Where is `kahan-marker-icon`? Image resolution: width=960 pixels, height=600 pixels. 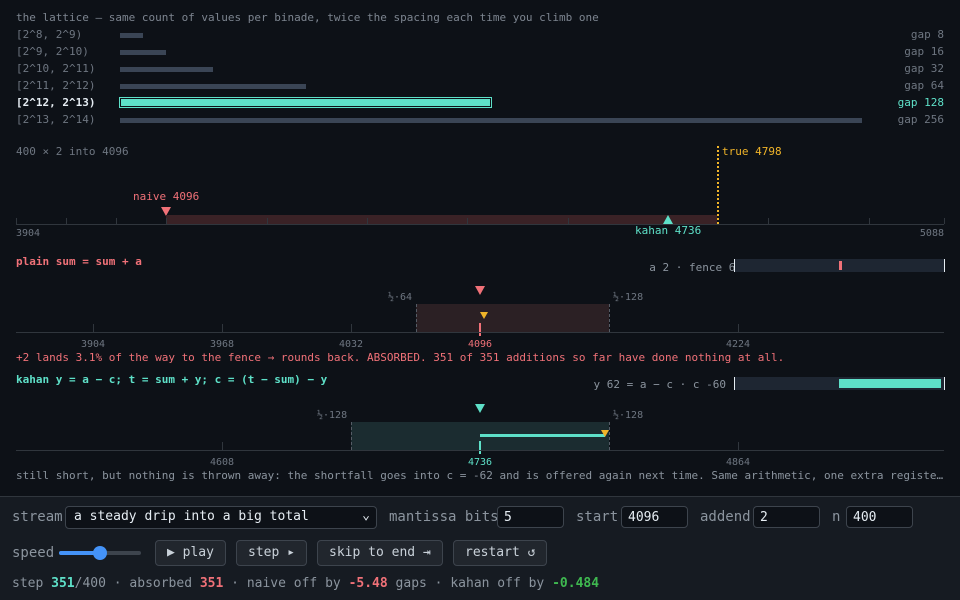
kahan-marker-icon is located at coordinates (668, 219).